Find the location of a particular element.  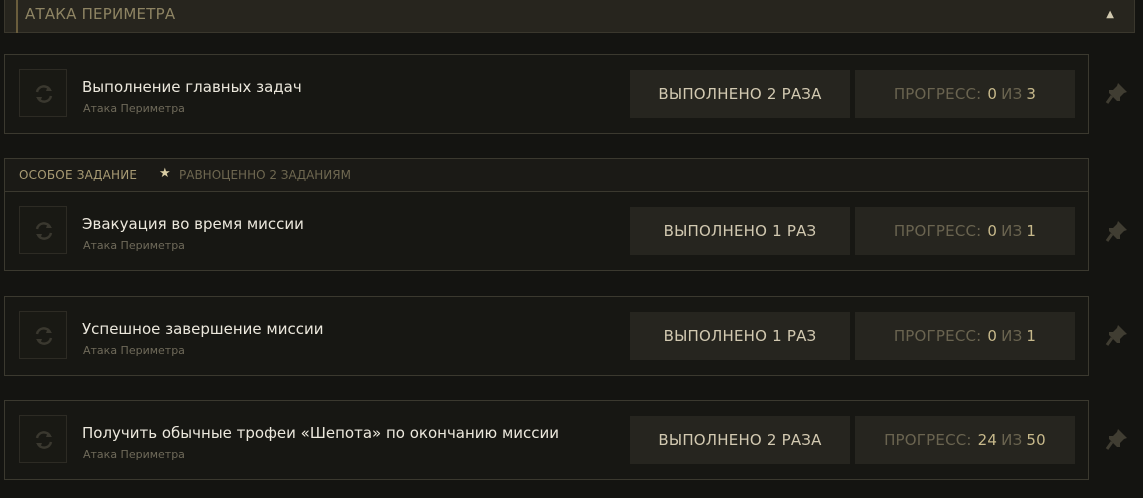

task-title: Эвакуация во время миссии is located at coordinates (193, 224).